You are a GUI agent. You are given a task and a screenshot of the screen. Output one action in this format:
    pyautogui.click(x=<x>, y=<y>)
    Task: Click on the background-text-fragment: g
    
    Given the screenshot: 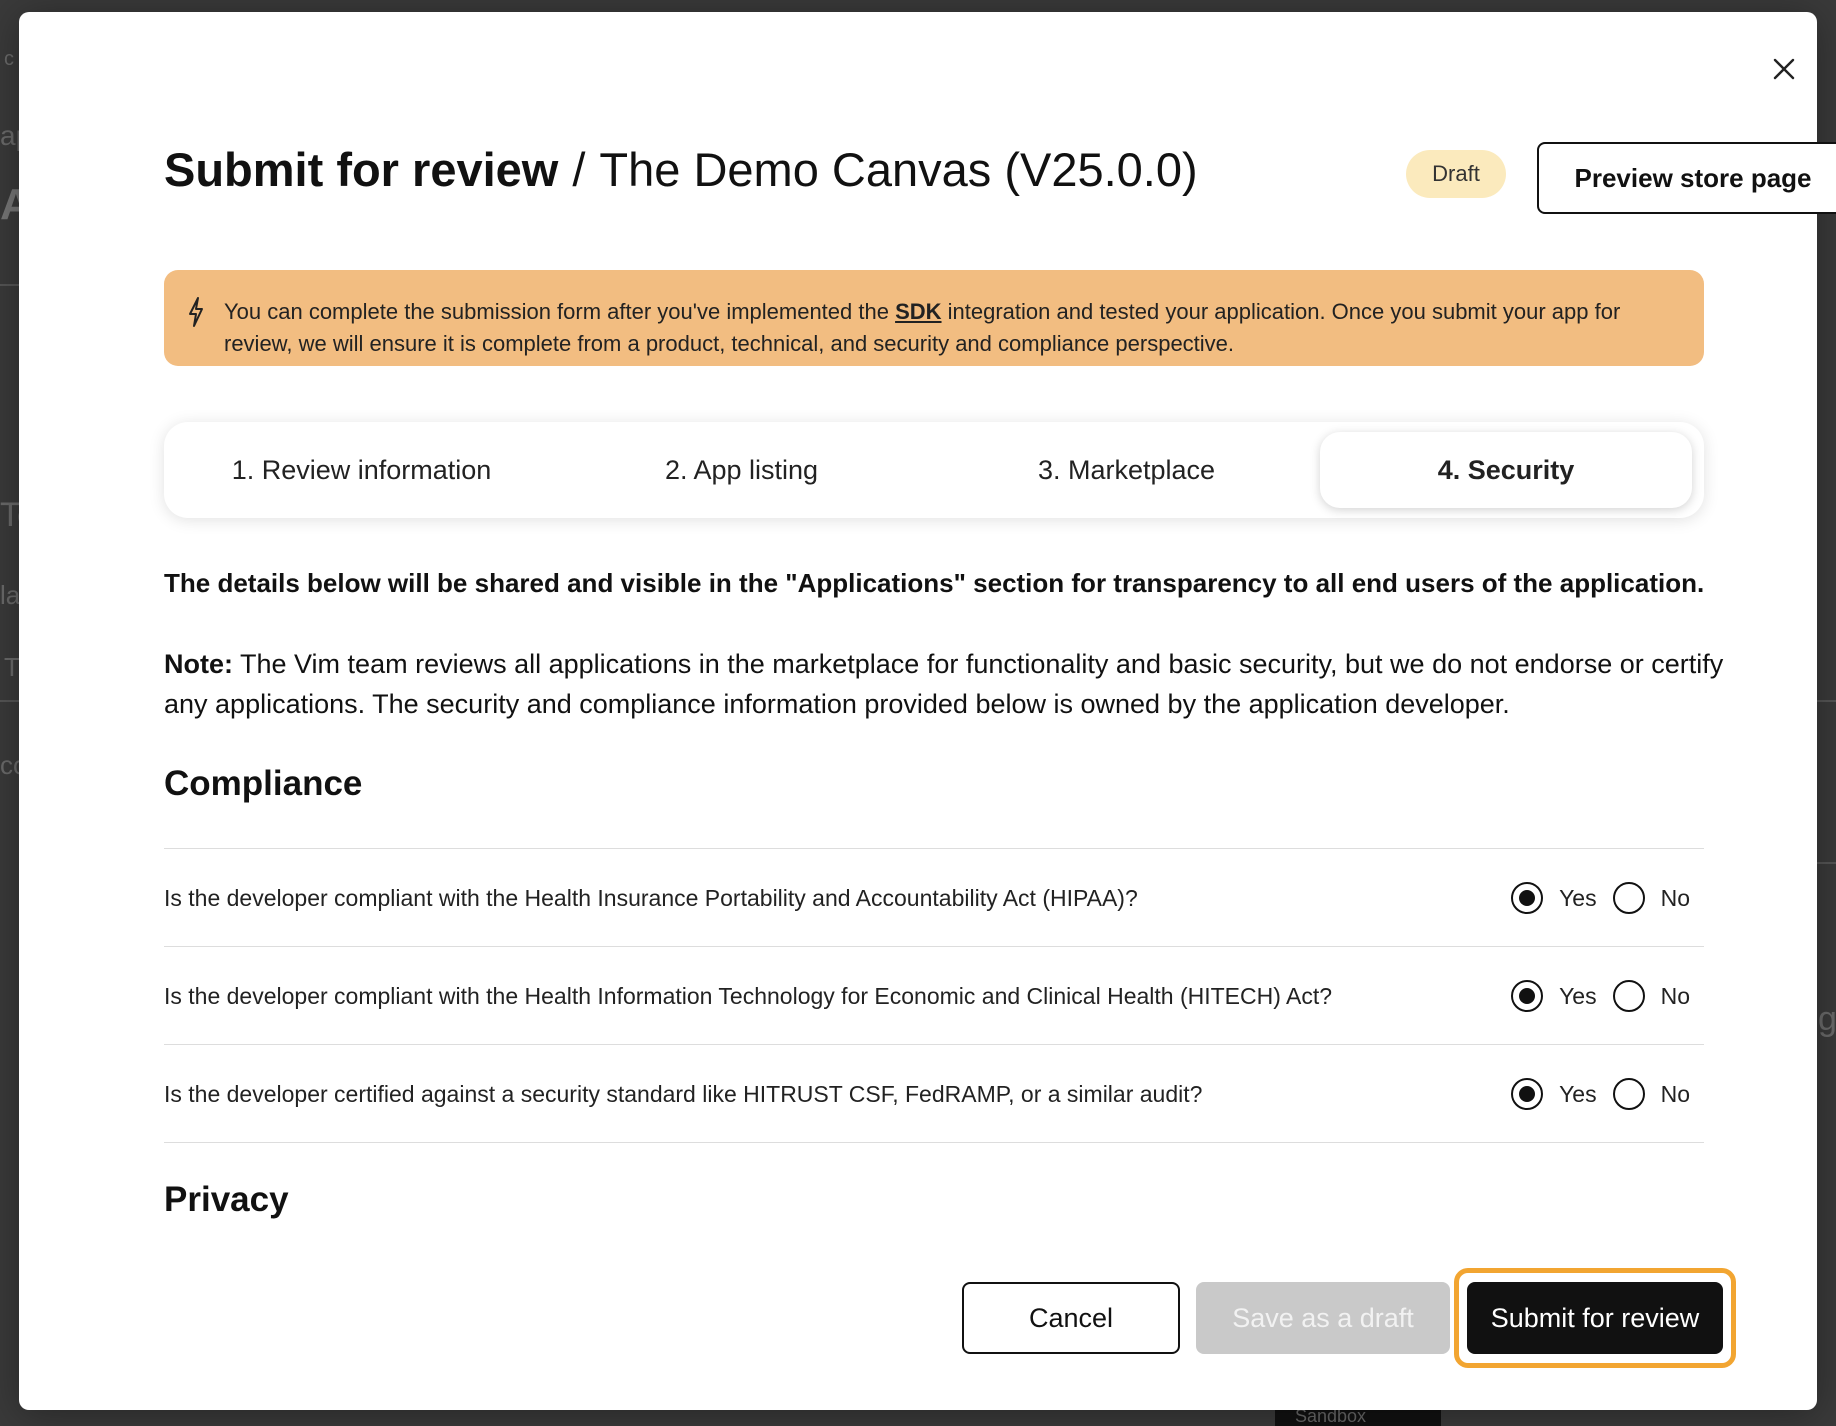 What is the action you would take?
    pyautogui.click(x=1827, y=1019)
    